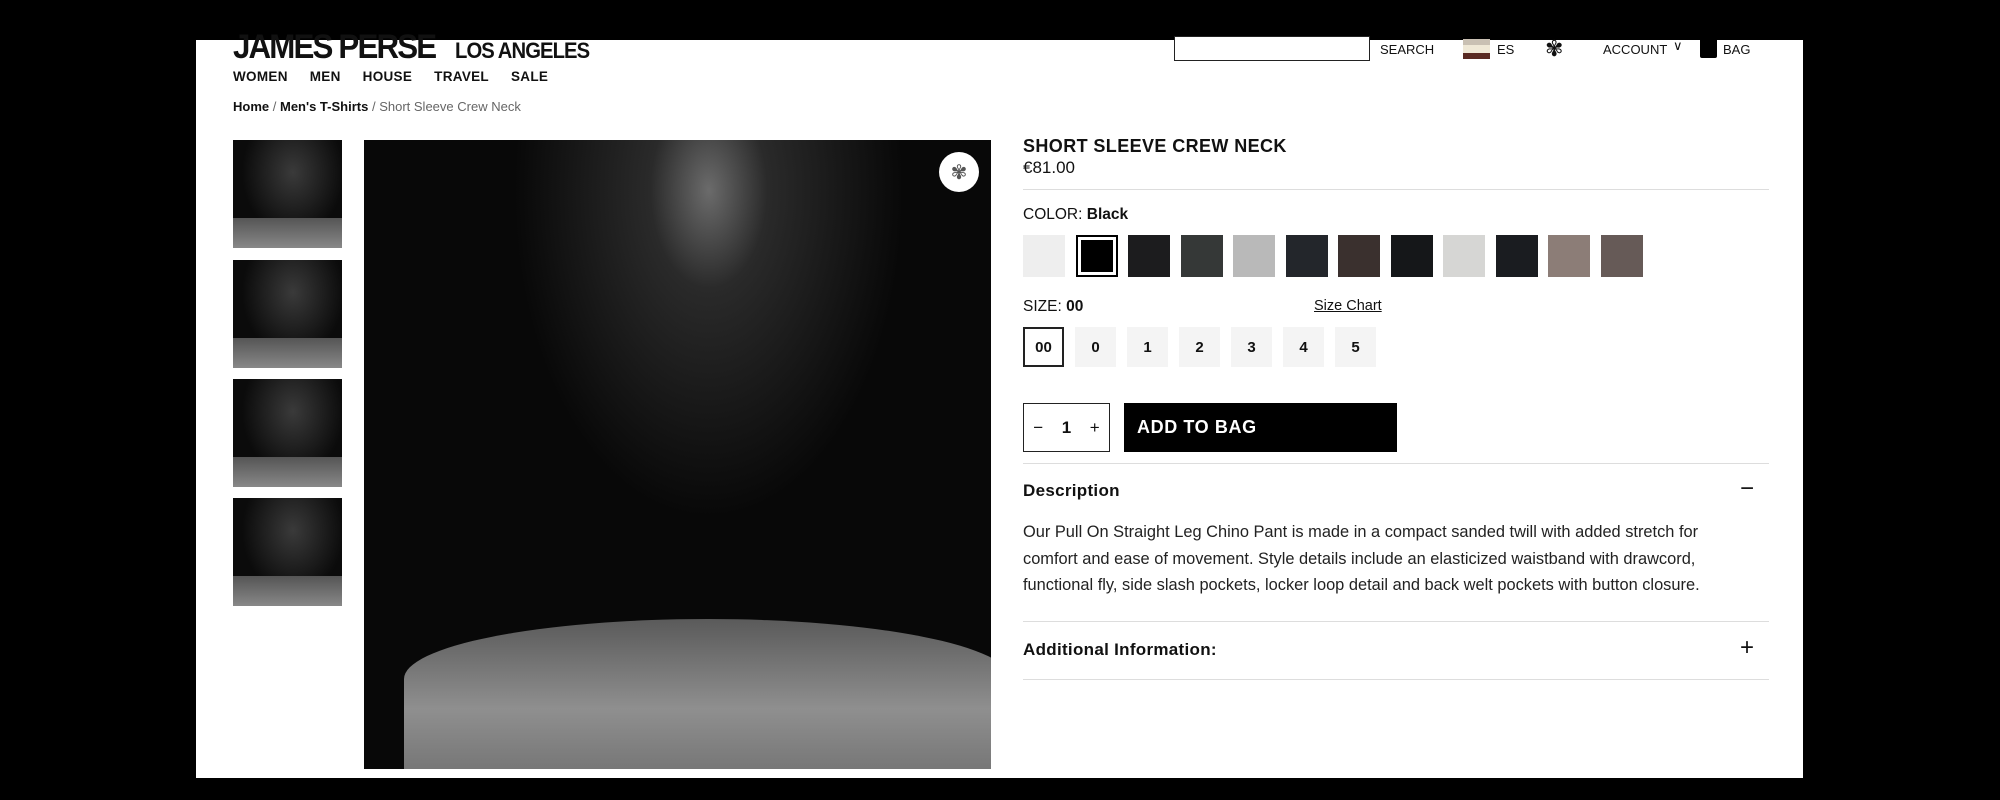 This screenshot has height=800, width=2000. Describe the element at coordinates (1095, 428) in the screenshot. I see `plus-icon: +` at that location.